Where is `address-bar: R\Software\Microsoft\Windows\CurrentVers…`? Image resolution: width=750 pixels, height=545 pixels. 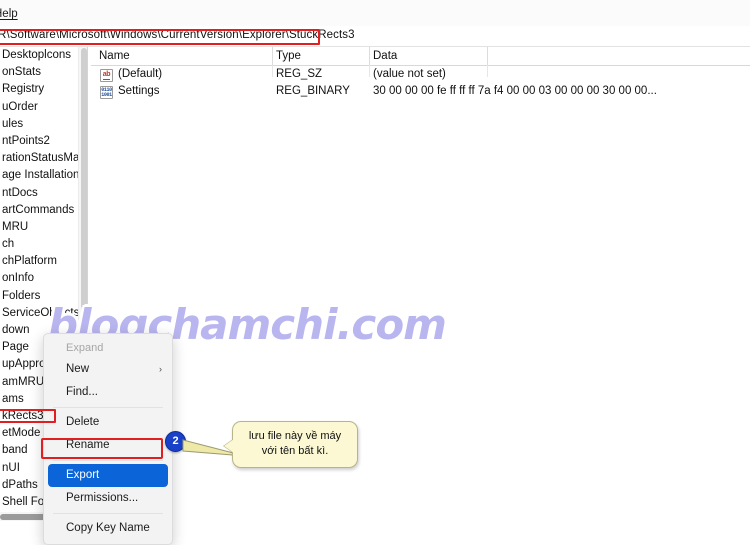
address-bar: R\Software\Microsoft\Windows\CurrentVers… is located at coordinates (375, 36).